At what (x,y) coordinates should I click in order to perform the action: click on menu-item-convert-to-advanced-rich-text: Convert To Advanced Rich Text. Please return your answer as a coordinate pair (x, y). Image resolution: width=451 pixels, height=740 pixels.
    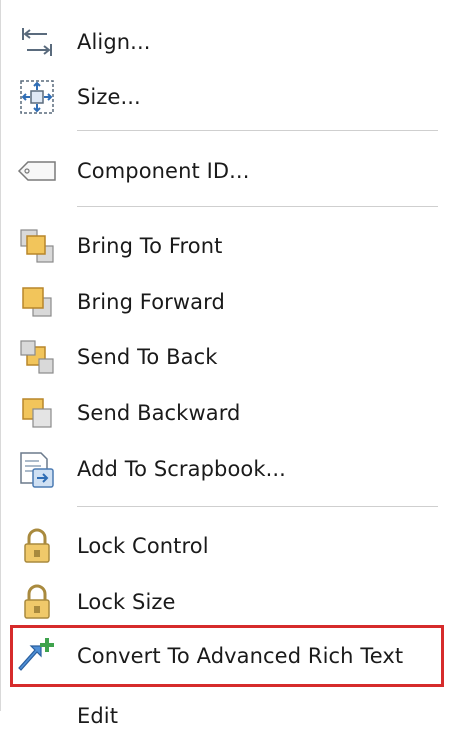
    Looking at the image, I should click on (226, 656).